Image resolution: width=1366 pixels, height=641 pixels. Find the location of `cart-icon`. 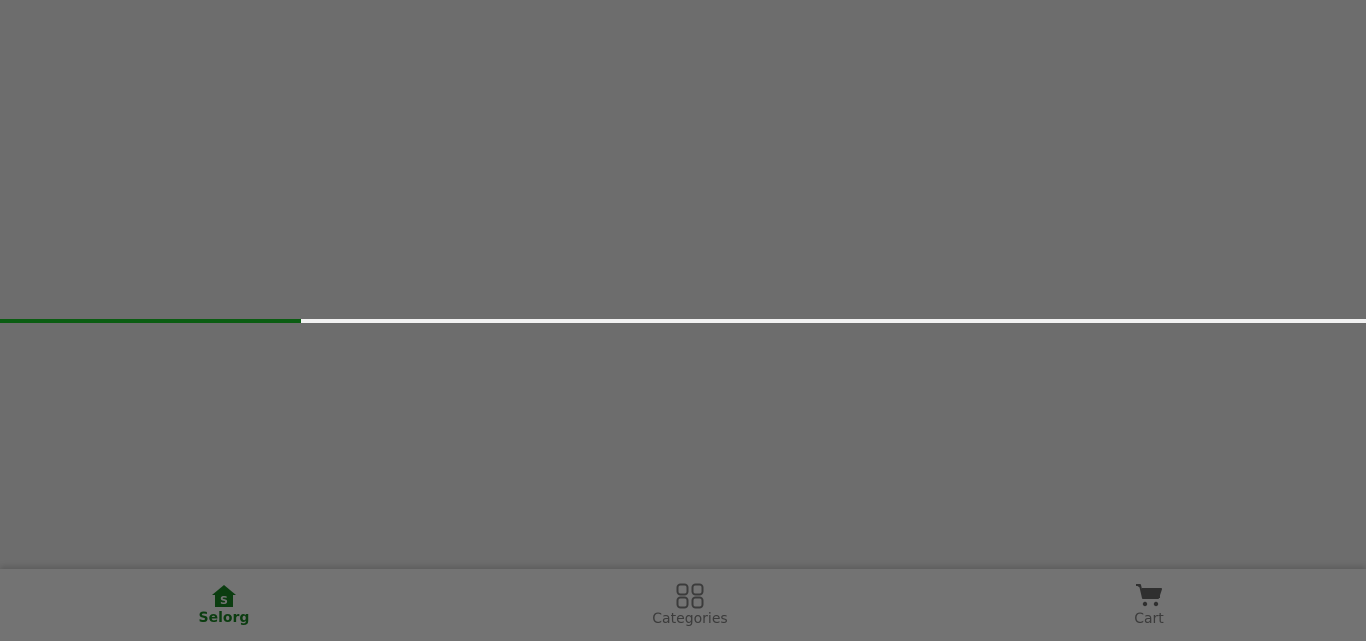

cart-icon is located at coordinates (1149, 595).